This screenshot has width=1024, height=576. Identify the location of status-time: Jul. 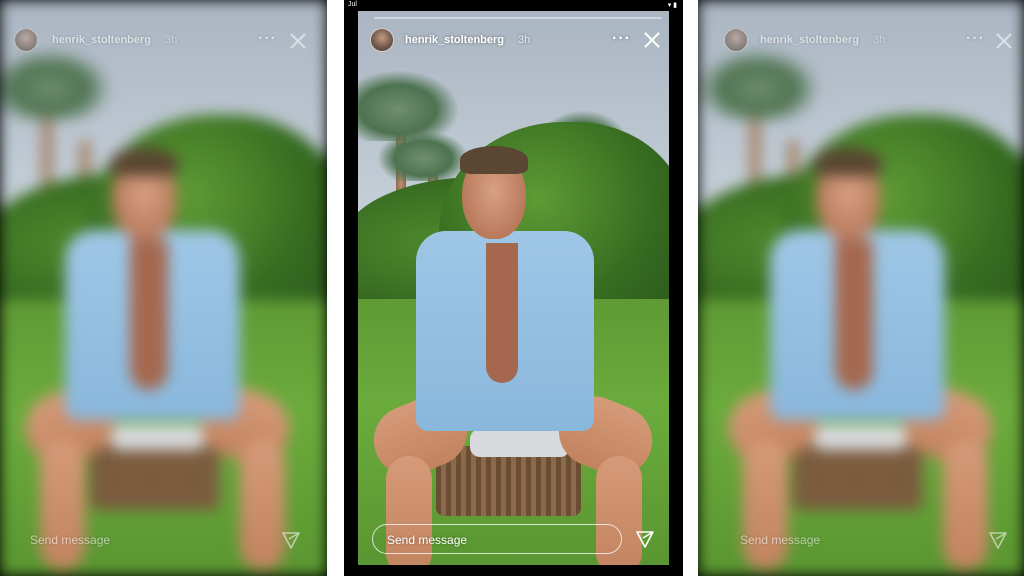
(352, 4).